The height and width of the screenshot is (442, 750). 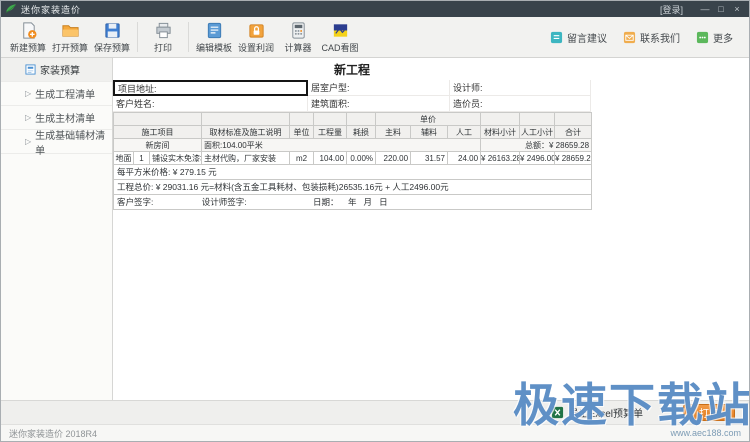 What do you see at coordinates (53, 433) in the screenshot?
I see `version-text: 迷你家装造价 2018R4` at bounding box center [53, 433].